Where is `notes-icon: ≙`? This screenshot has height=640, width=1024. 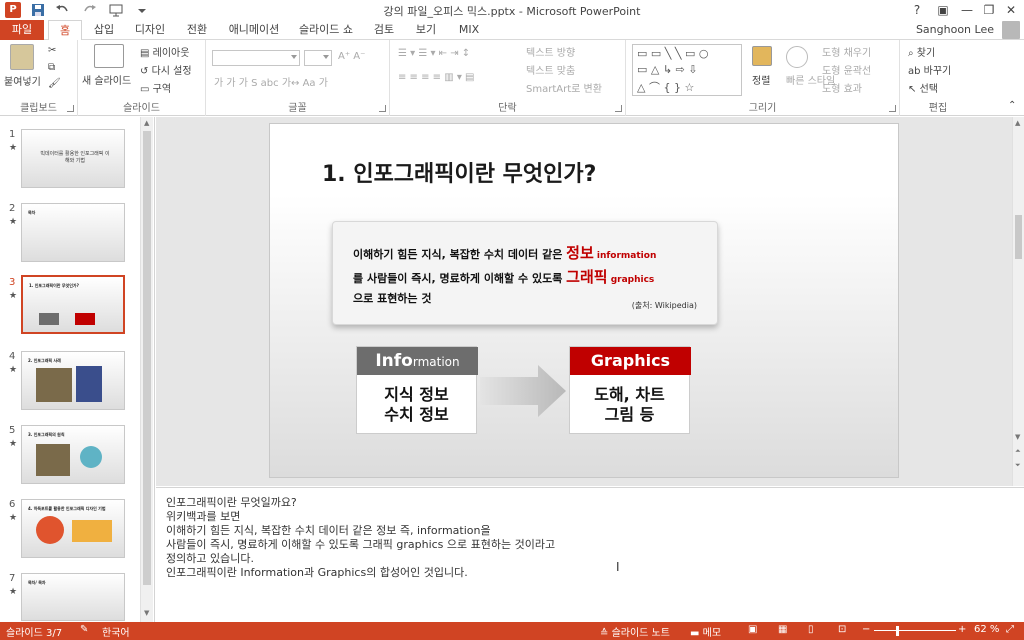
notes-icon: ≙ is located at coordinates (606, 633).